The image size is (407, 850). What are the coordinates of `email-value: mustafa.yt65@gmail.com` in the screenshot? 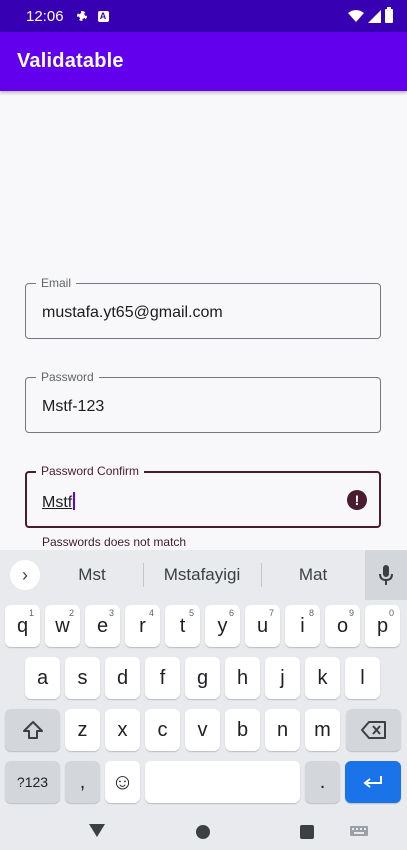 It's located at (132, 312).